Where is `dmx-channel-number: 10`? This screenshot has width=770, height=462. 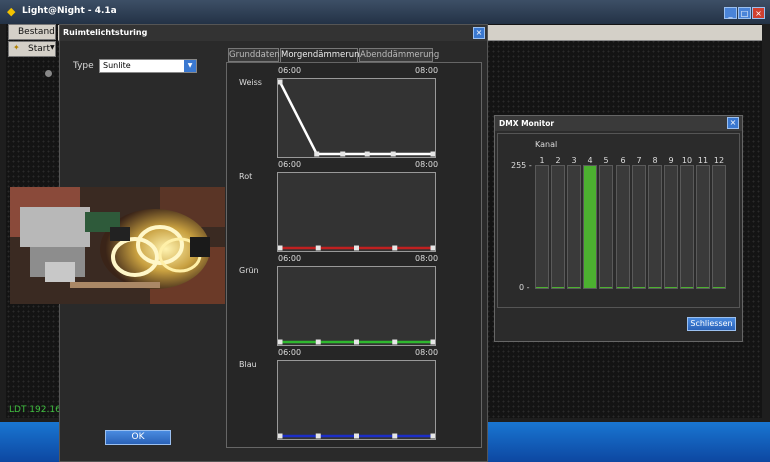
dmx-channel-number: 10 is located at coordinates (687, 160).